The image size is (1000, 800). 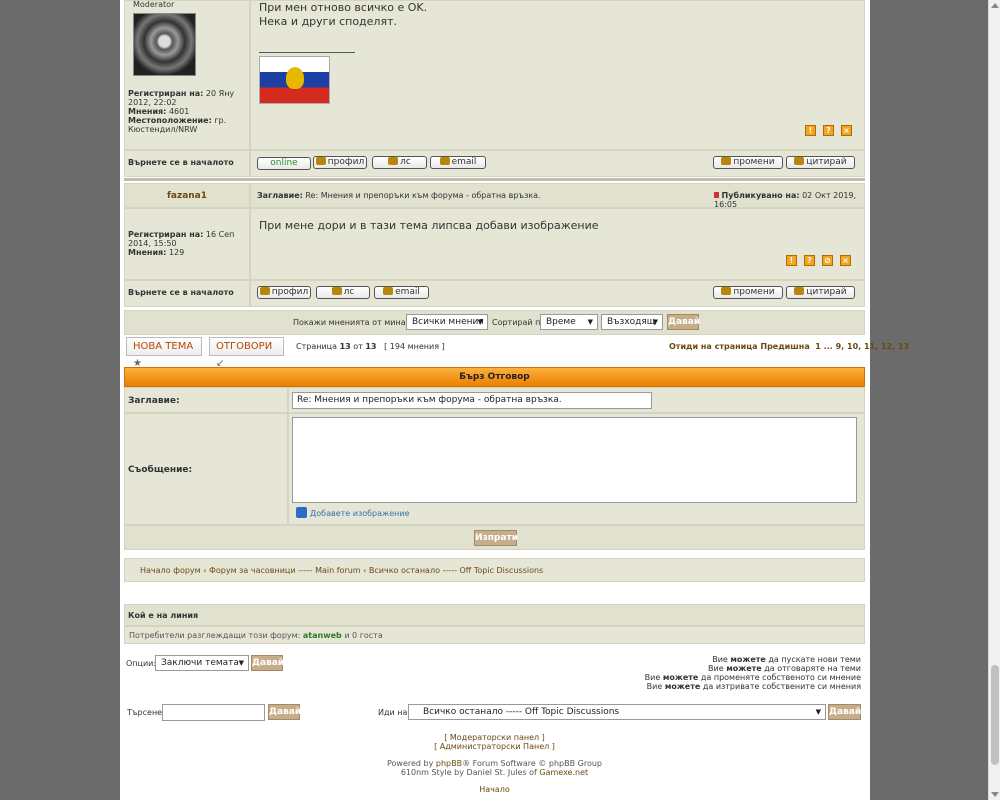 I want to click on registered-label: Регистриран на:, so click(x=166, y=93).